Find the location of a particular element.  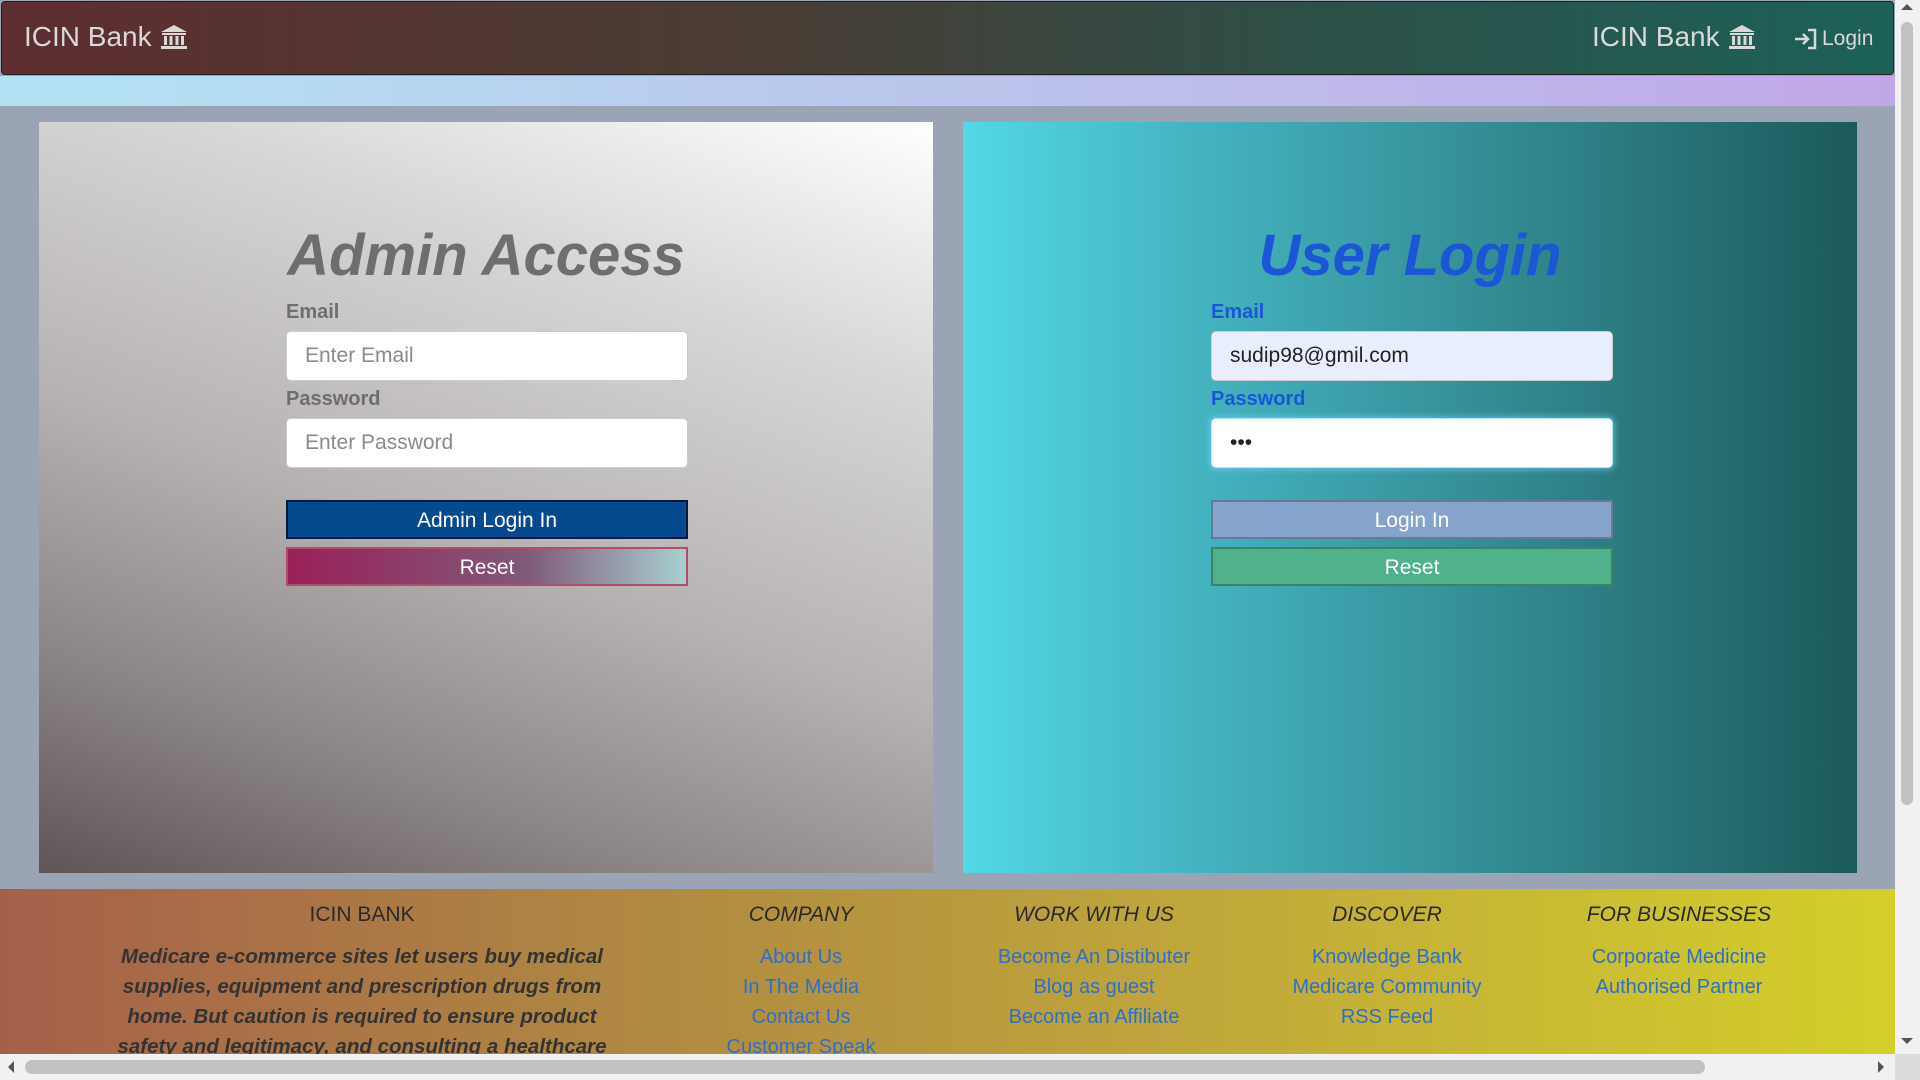

sign-in-icon is located at coordinates (1806, 39).